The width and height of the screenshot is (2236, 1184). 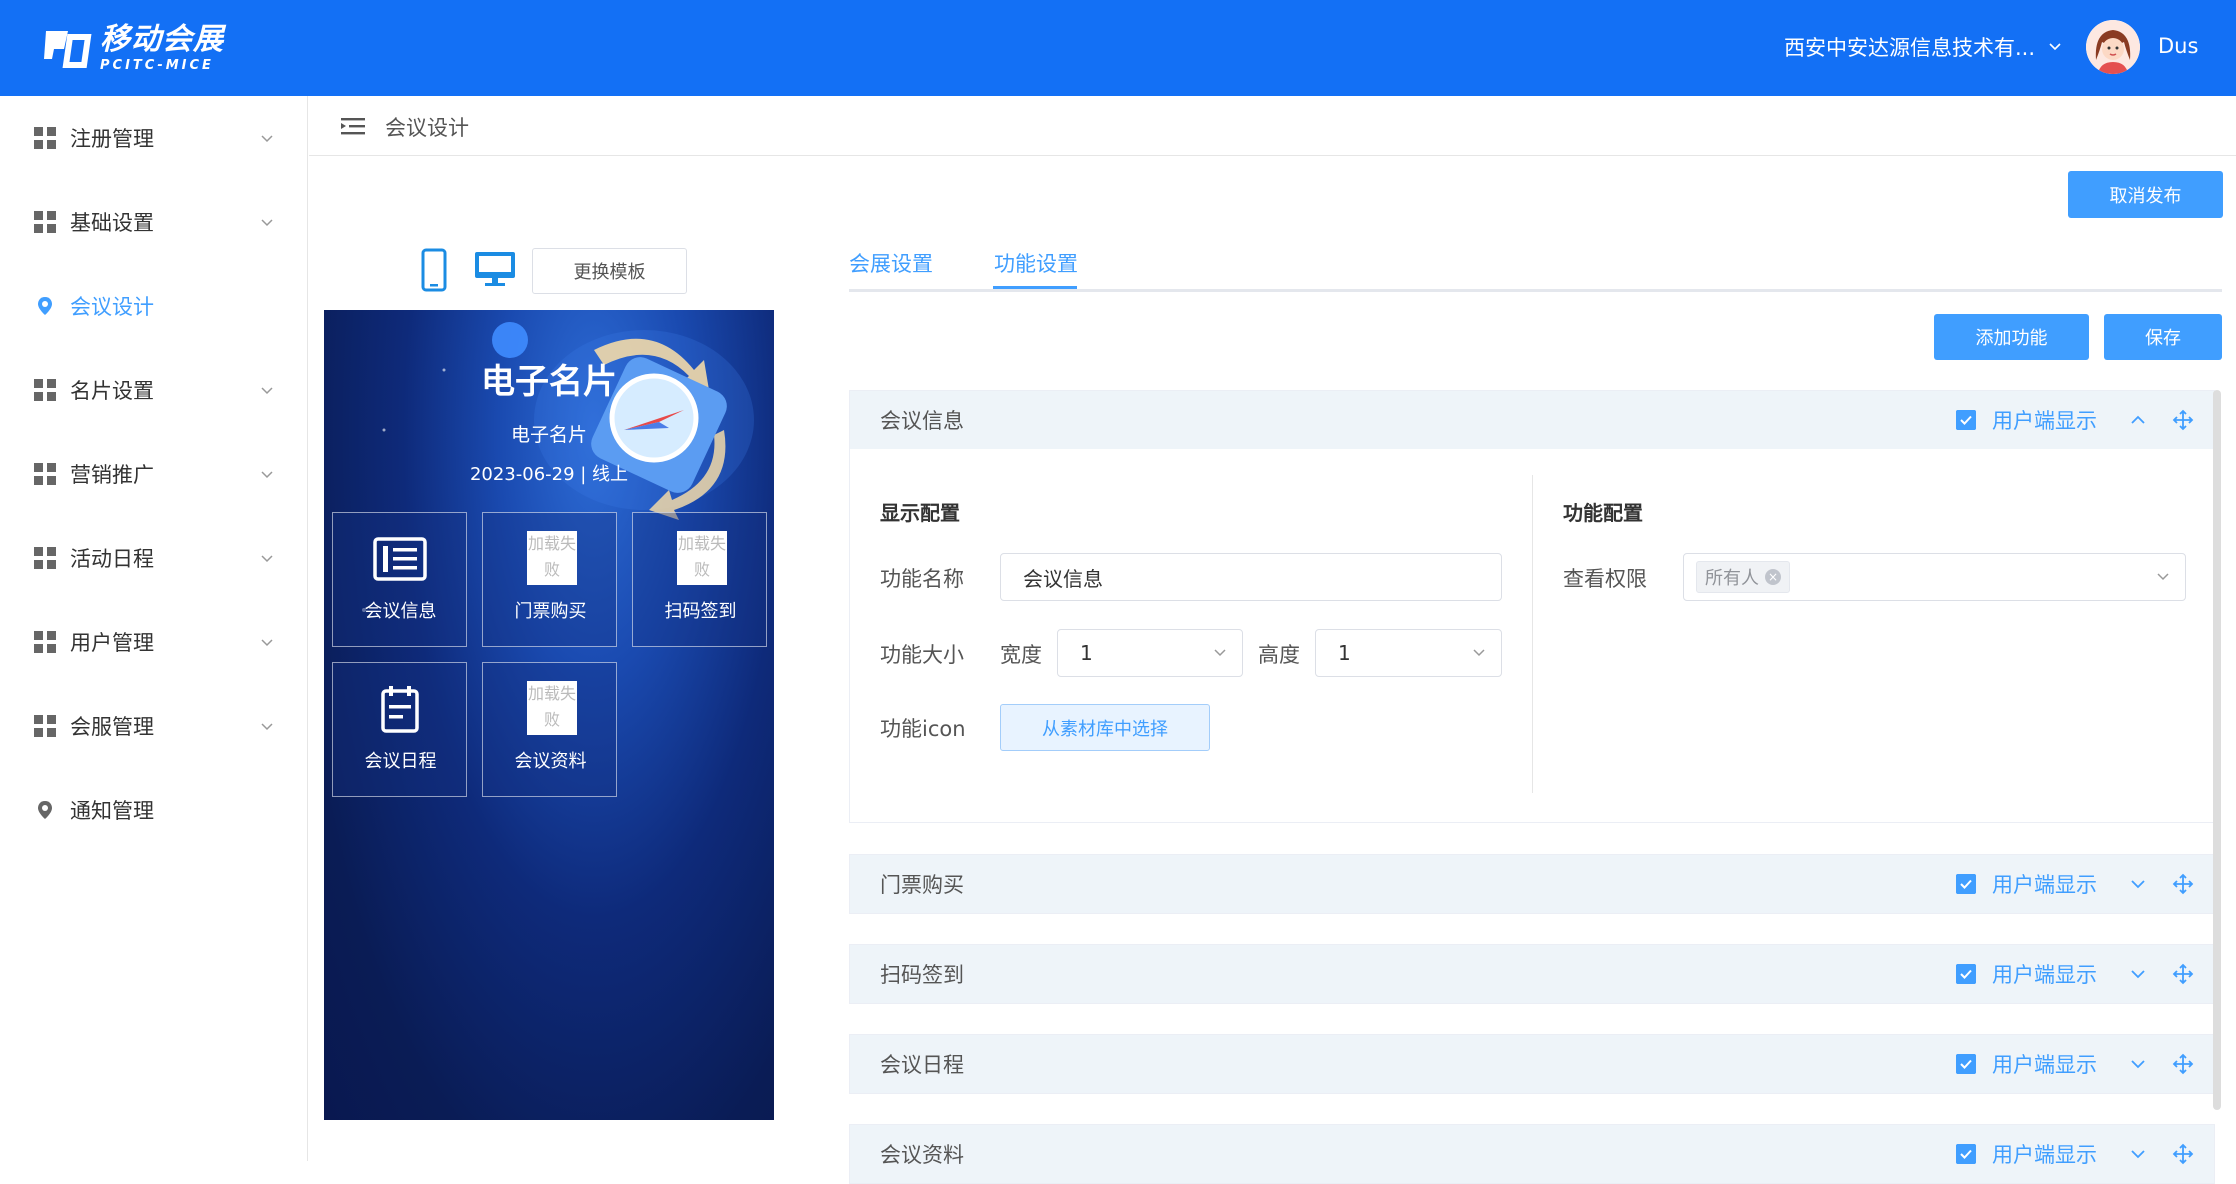 What do you see at coordinates (922, 655) in the screenshot?
I see `function-size-label: 功能大小` at bounding box center [922, 655].